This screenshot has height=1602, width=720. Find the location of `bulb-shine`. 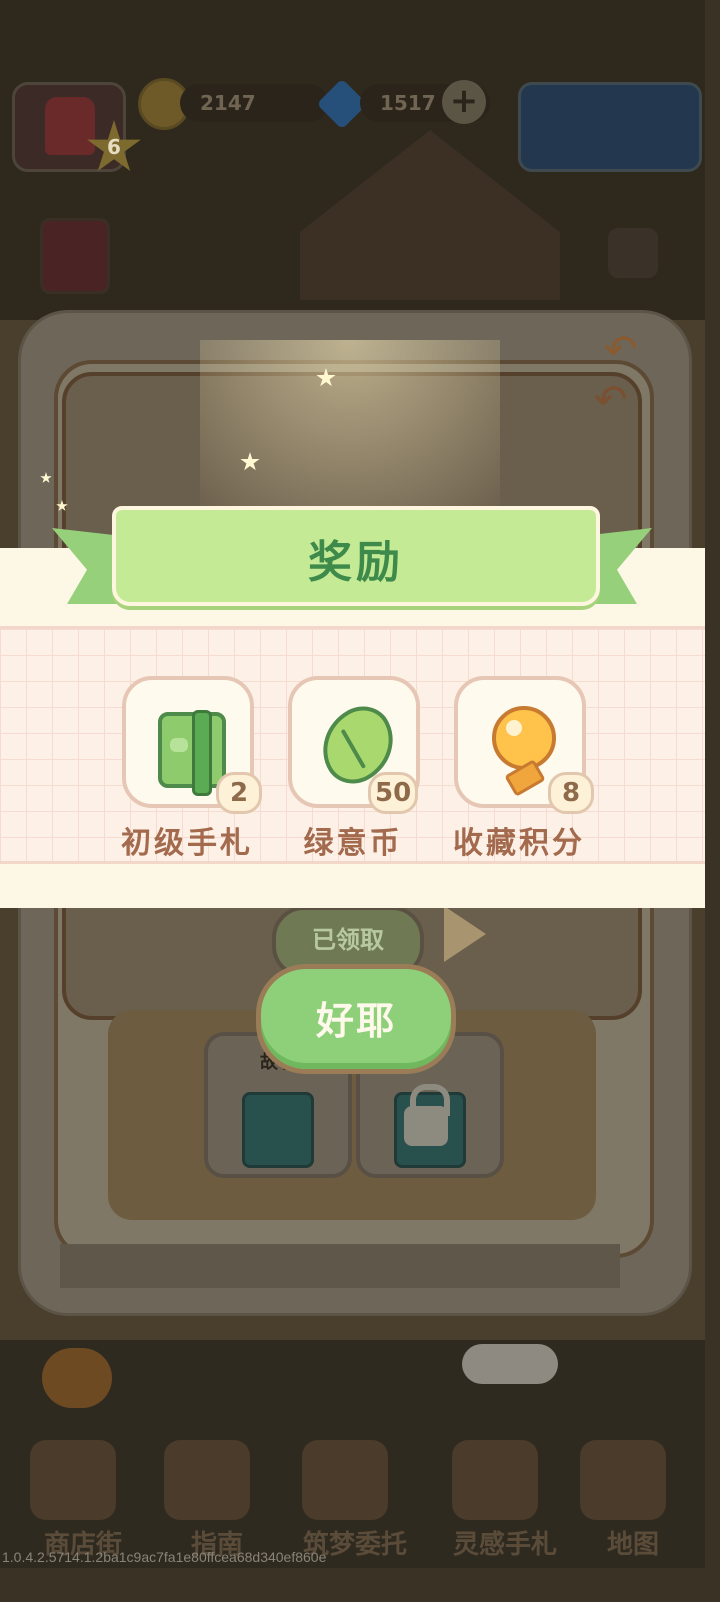

bulb-shine is located at coordinates (514, 728).